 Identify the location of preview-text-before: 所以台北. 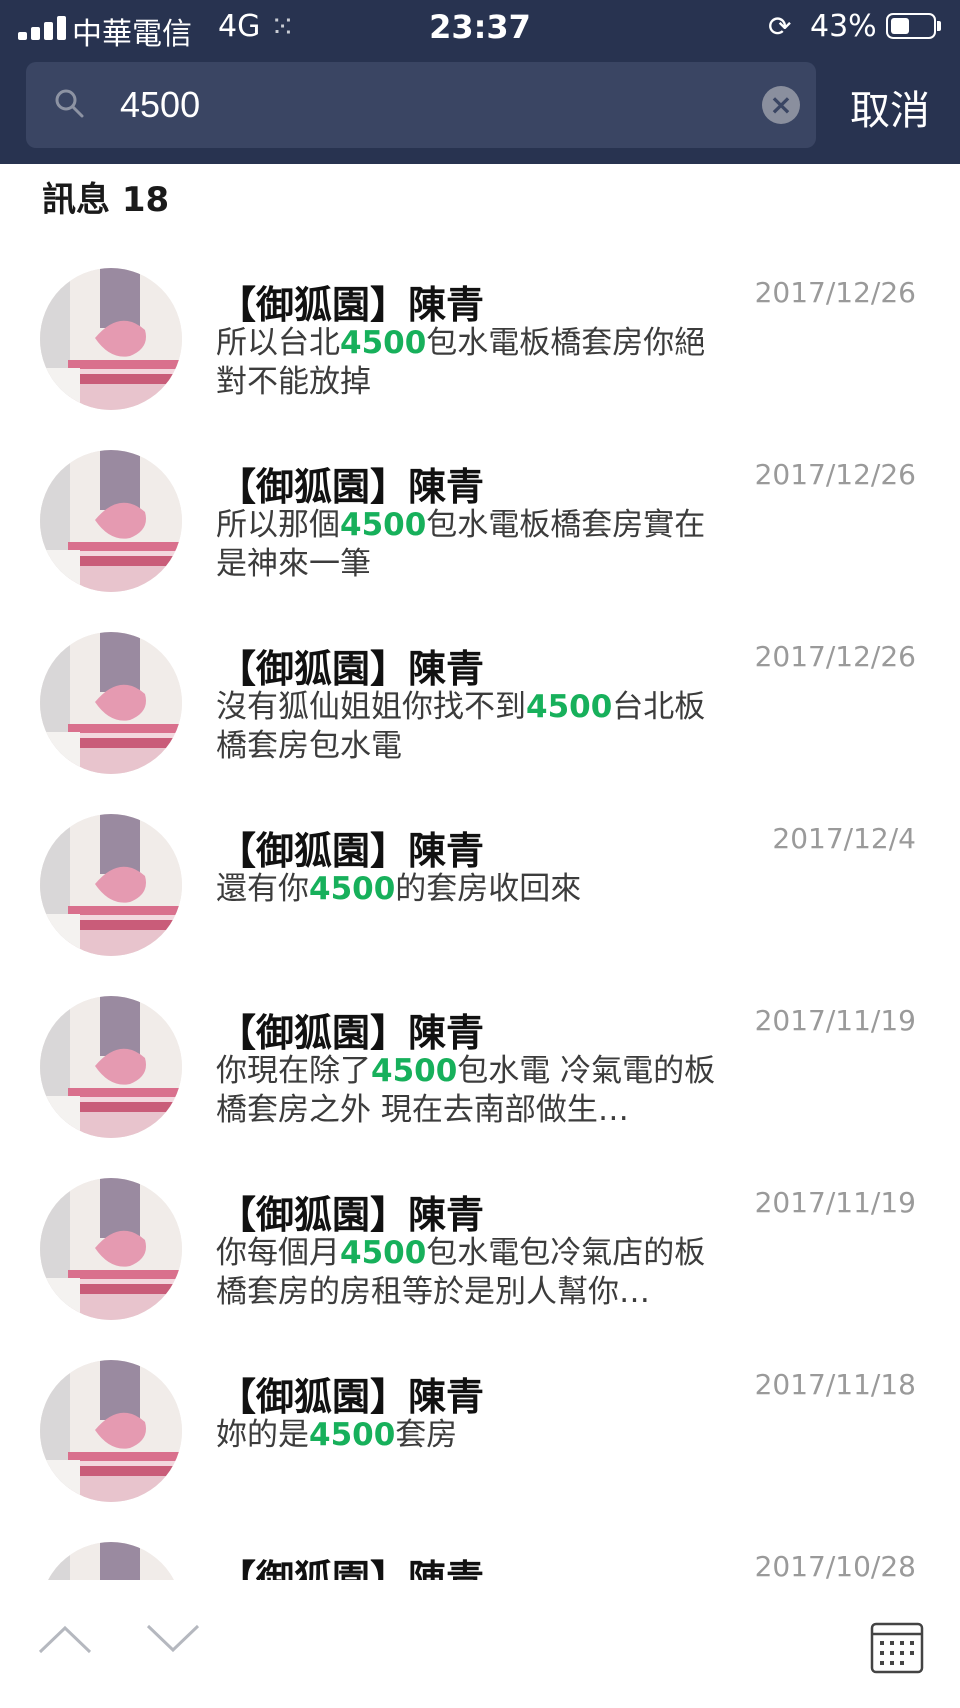
(278, 343).